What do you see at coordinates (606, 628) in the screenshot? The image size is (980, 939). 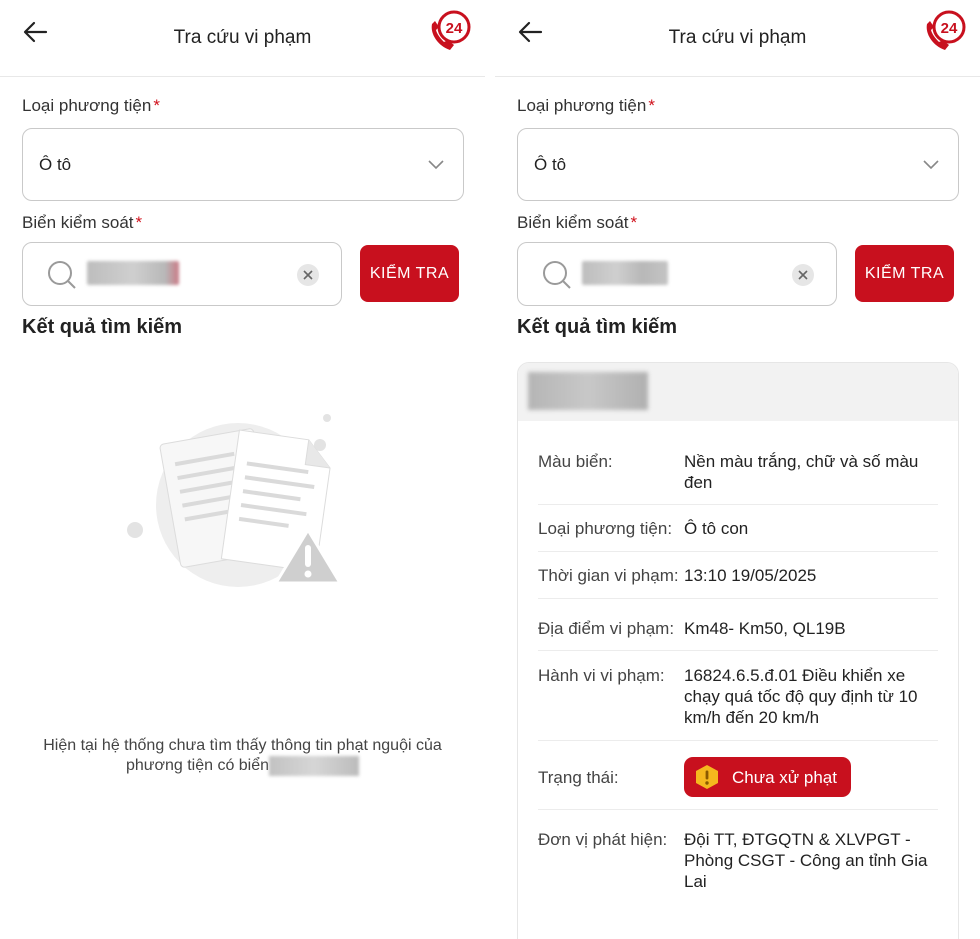 I see `detail-key: Địa điểm vi phạm:` at bounding box center [606, 628].